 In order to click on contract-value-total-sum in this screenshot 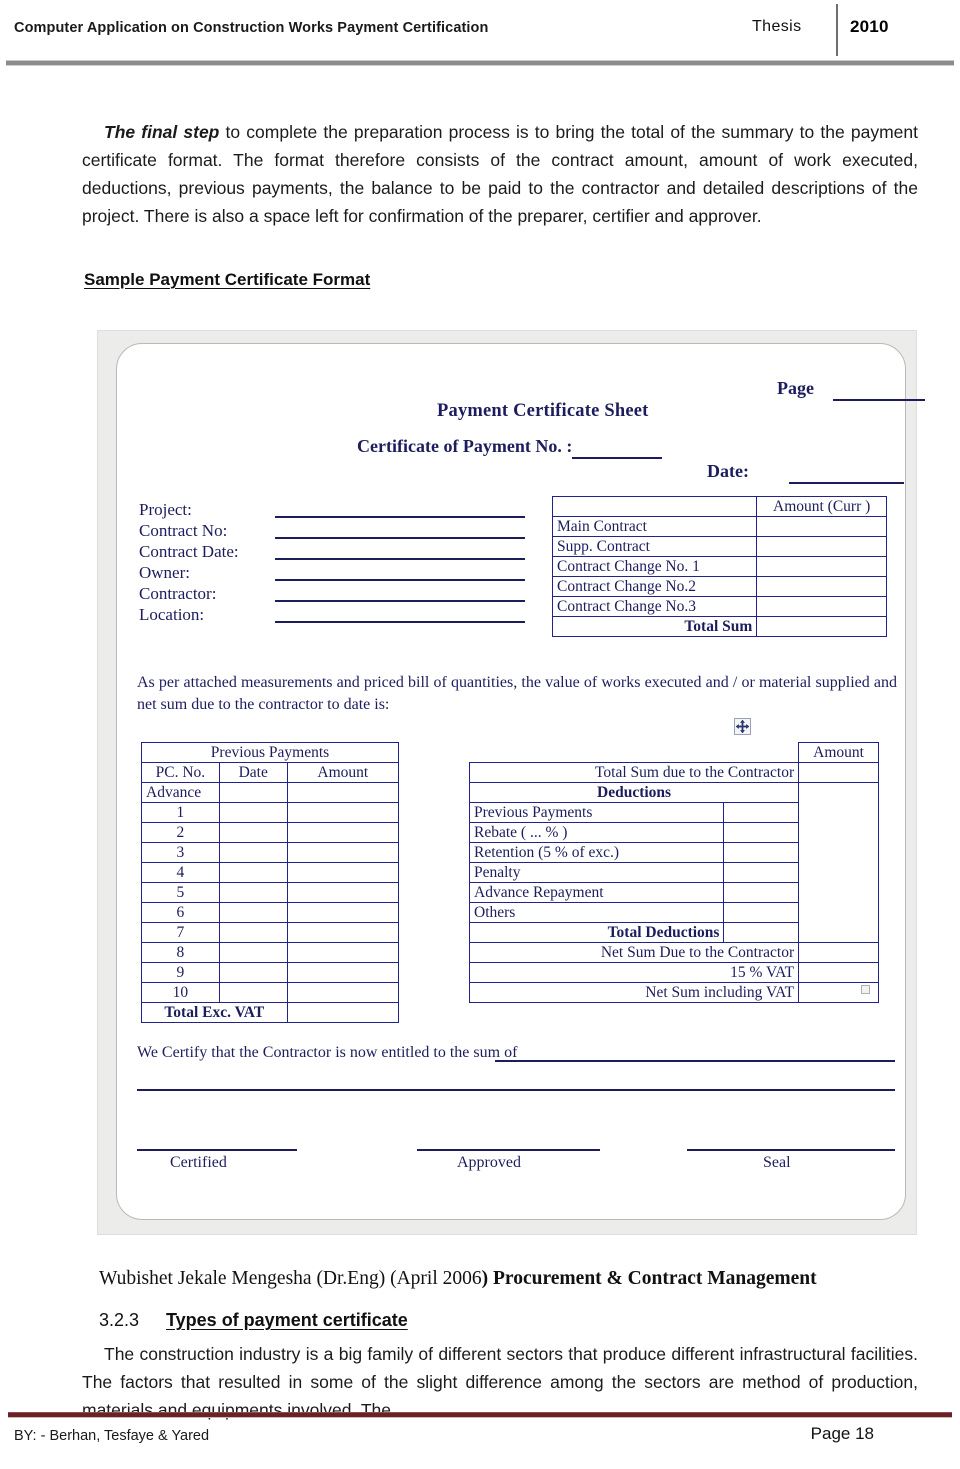, I will do `click(821, 626)`.